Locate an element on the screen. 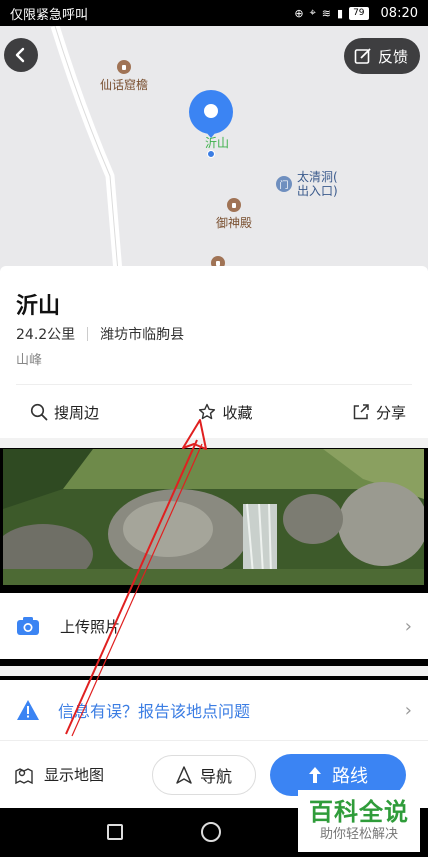 The width and height of the screenshot is (428, 857). chevron-left-icon is located at coordinates (20, 55).